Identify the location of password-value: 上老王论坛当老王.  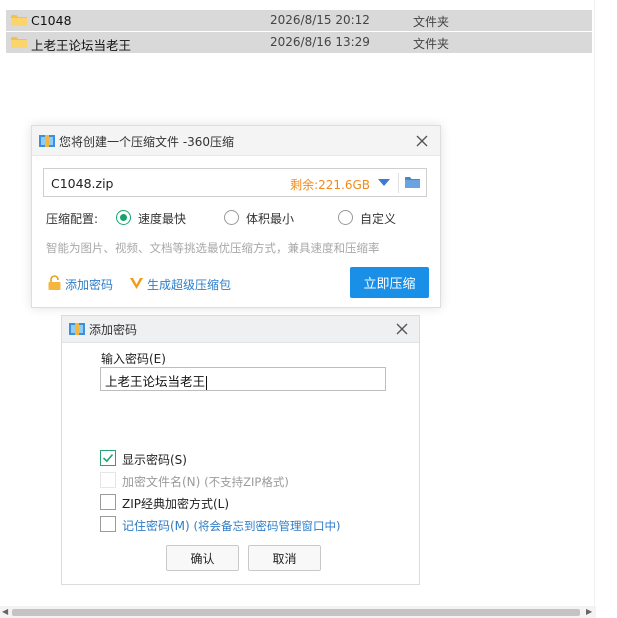
(155, 381).